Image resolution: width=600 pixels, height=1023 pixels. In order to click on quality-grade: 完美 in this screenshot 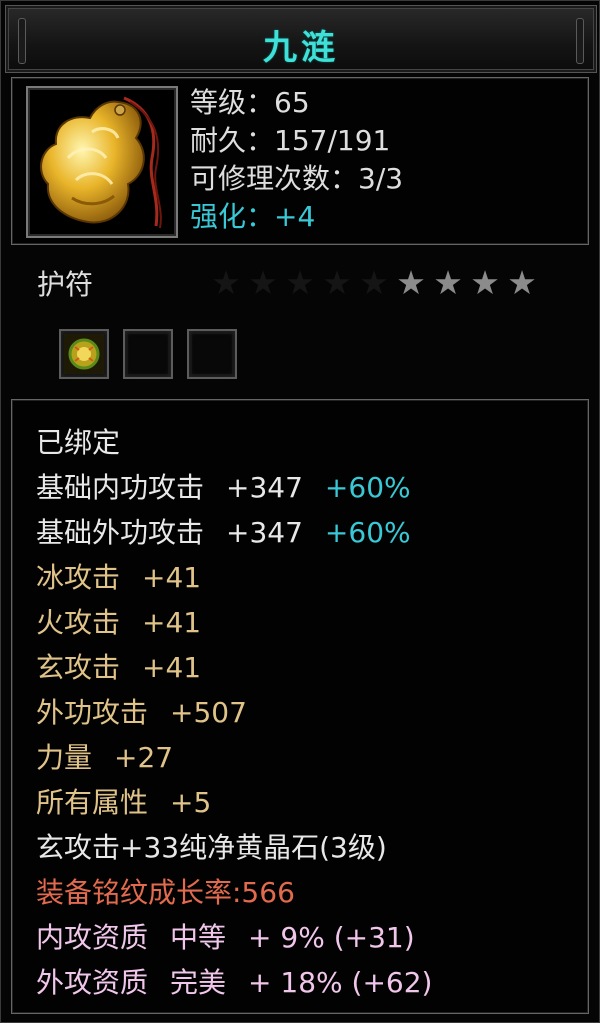, I will do `click(198, 982)`.